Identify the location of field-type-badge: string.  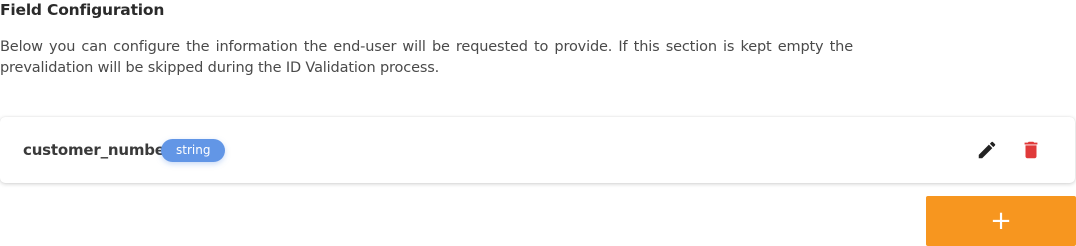
(193, 150).